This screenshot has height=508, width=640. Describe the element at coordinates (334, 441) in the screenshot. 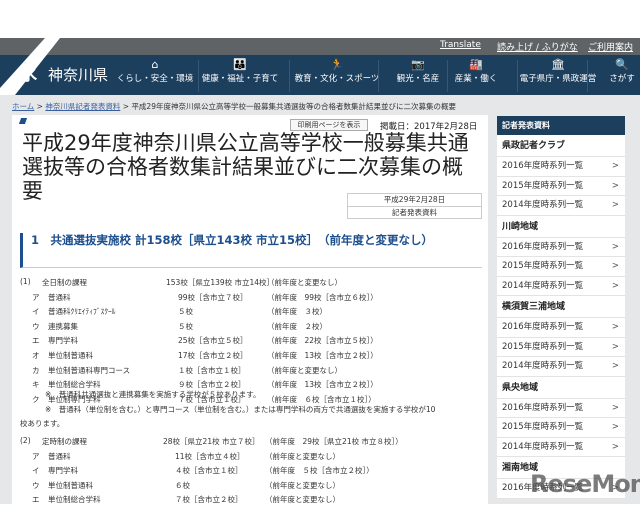

I see `cell-d: （前年度 29校［県立21校 市立８校］）` at that location.